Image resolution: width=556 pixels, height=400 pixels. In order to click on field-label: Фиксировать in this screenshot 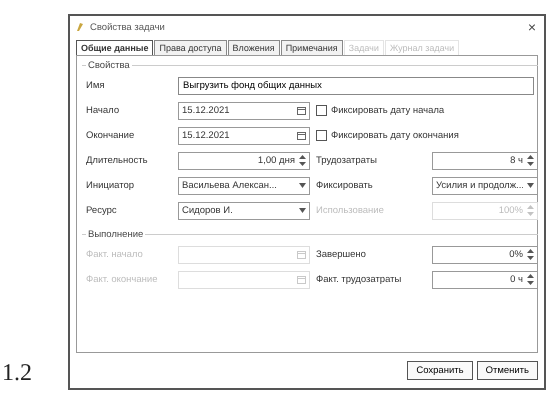, I will do `click(345, 185)`.